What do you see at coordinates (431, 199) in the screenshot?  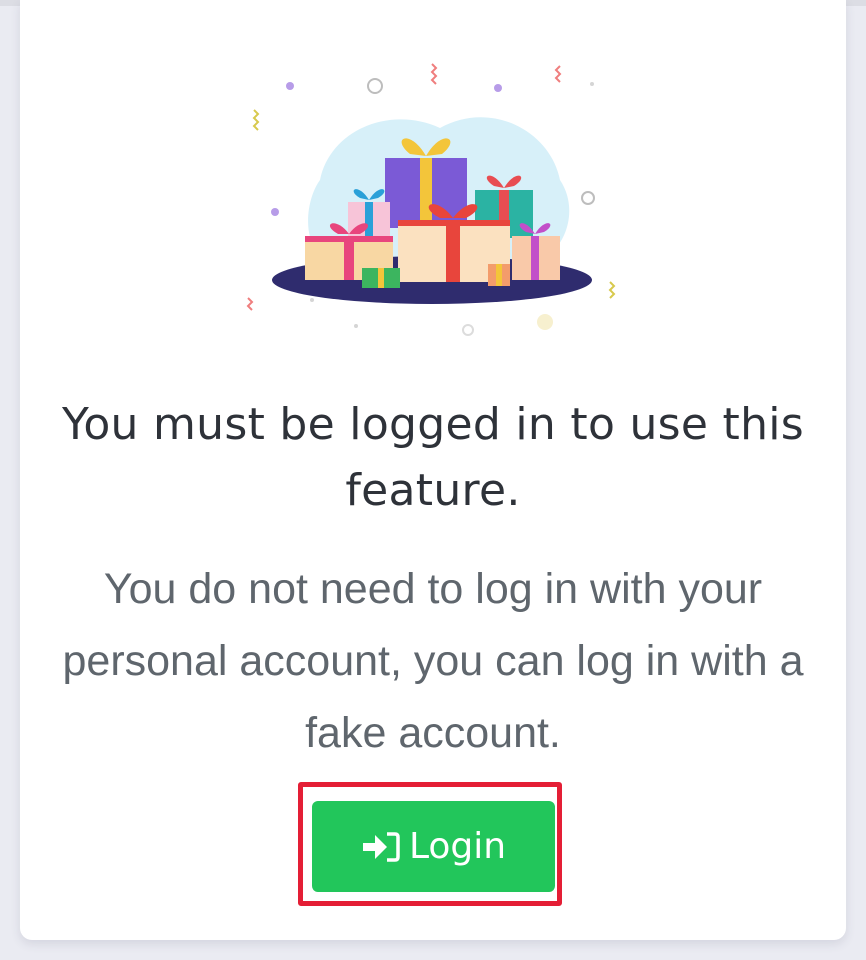 I see `gift-boxes-illustration` at bounding box center [431, 199].